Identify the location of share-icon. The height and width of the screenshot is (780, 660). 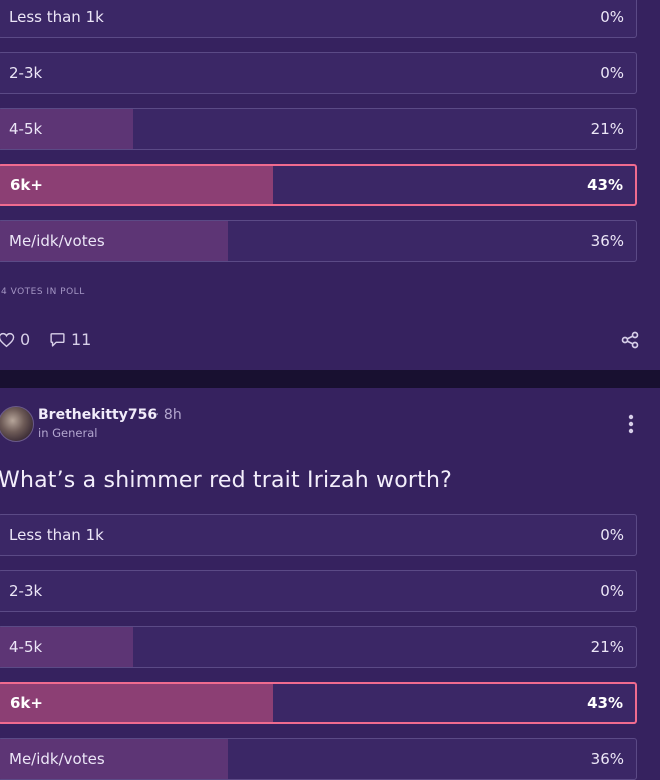
(630, 340).